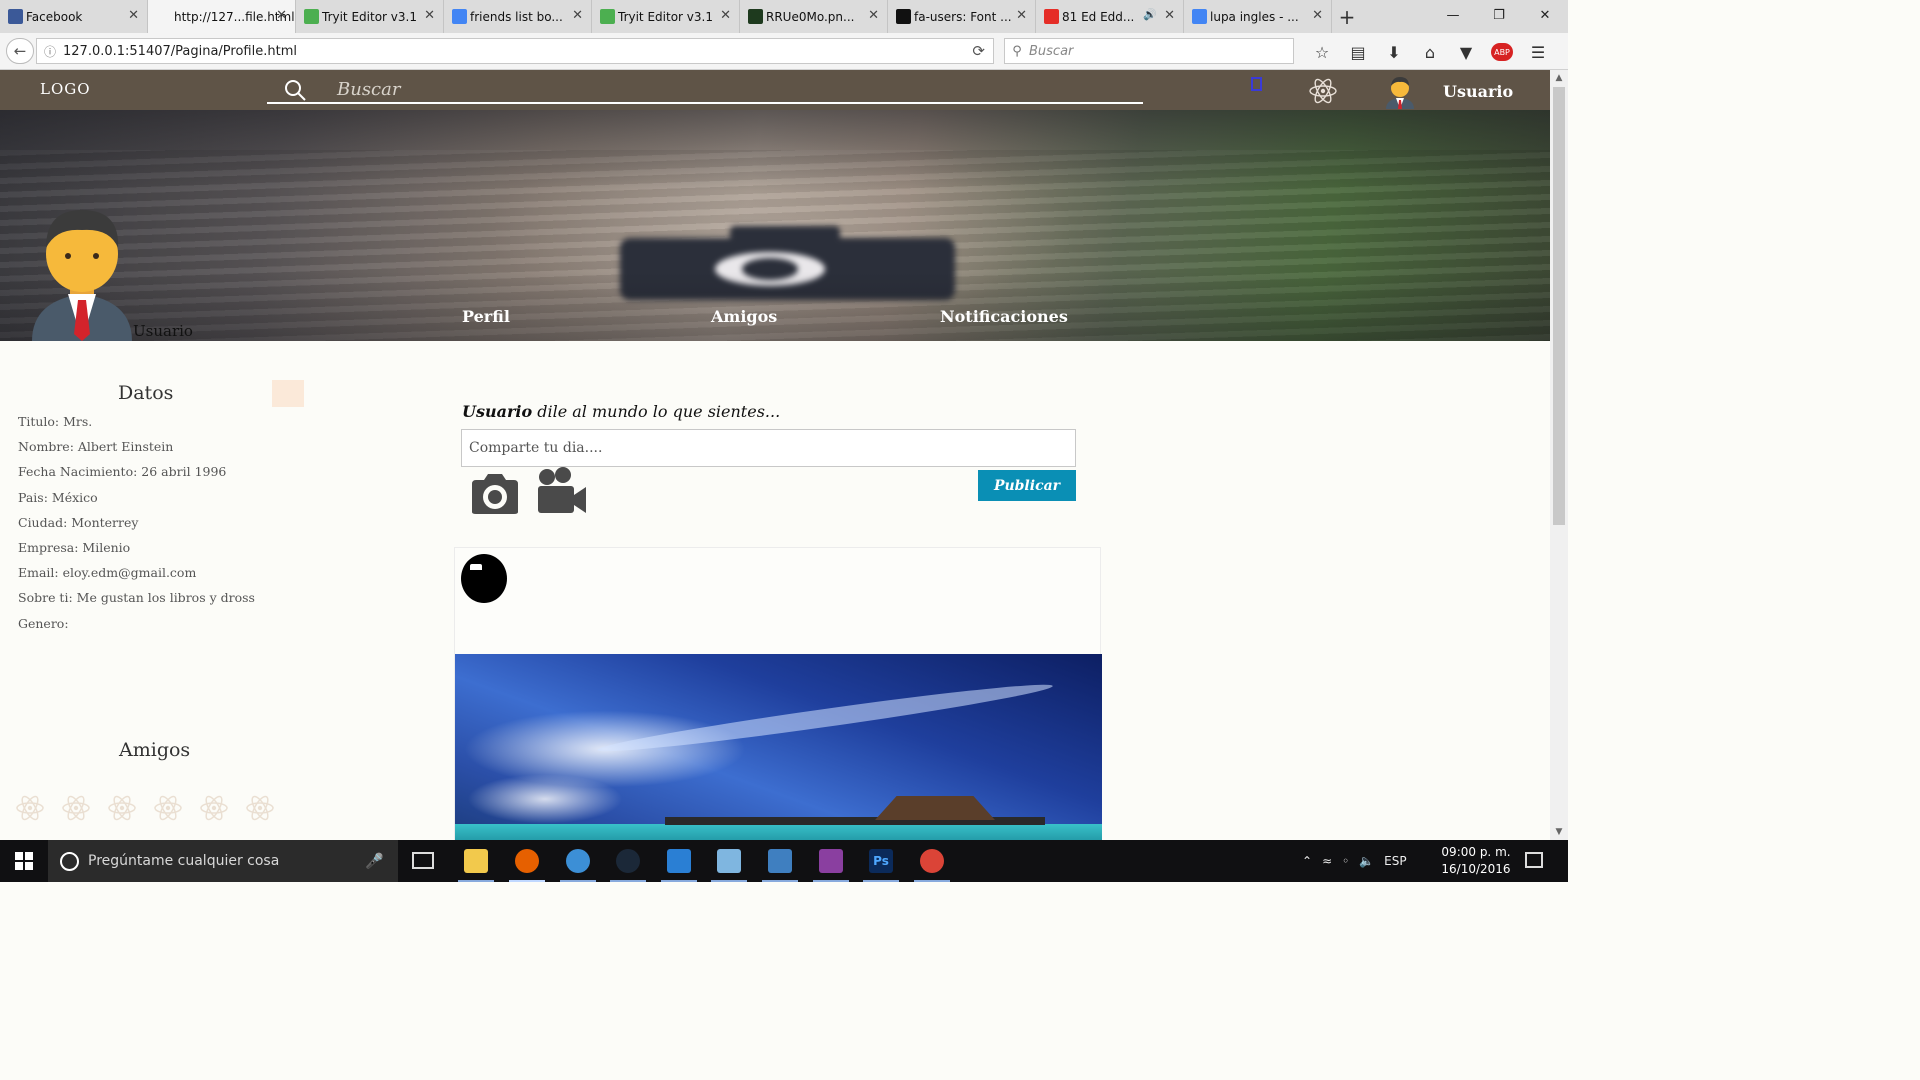 Image resolution: width=1920 pixels, height=1080 pixels. What do you see at coordinates (1534, 860) in the screenshot?
I see `action-center-icon` at bounding box center [1534, 860].